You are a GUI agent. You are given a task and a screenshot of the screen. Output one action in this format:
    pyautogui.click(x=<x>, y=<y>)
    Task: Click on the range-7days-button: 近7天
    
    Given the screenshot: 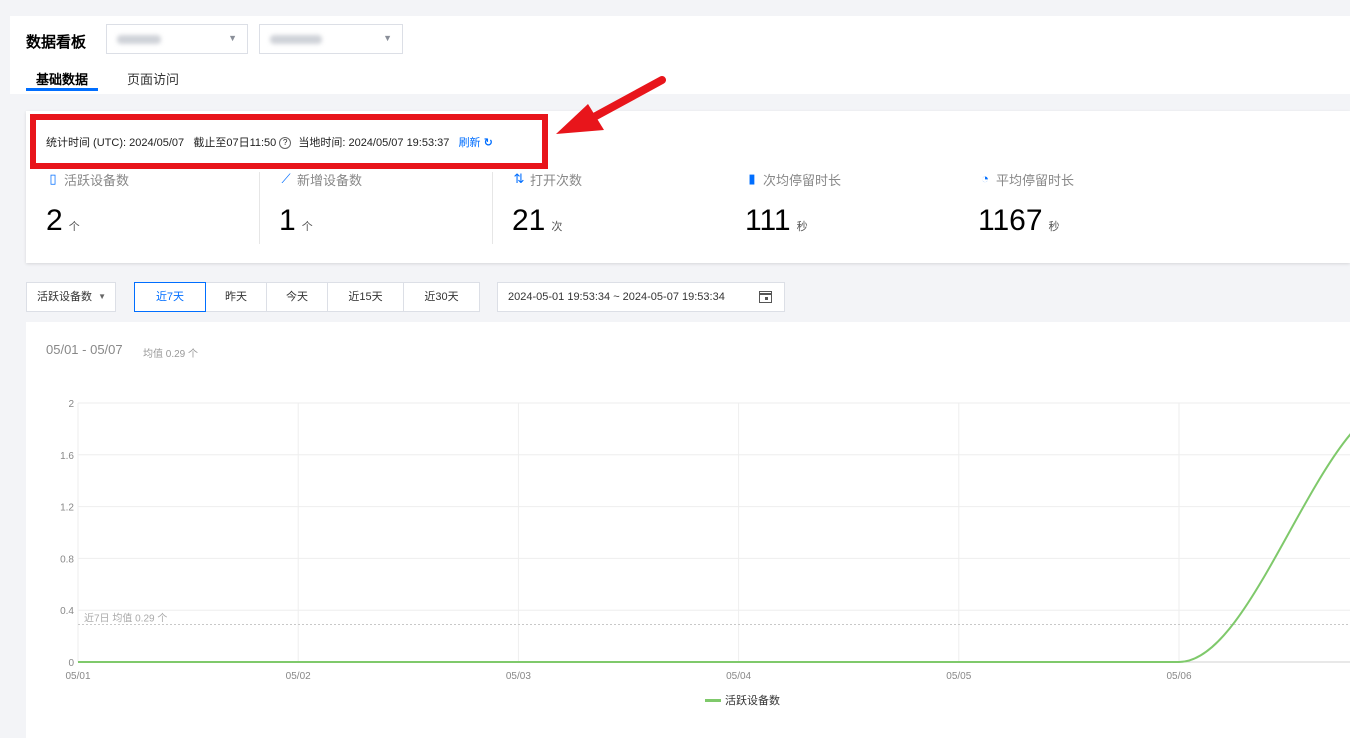 What is the action you would take?
    pyautogui.click(x=170, y=297)
    